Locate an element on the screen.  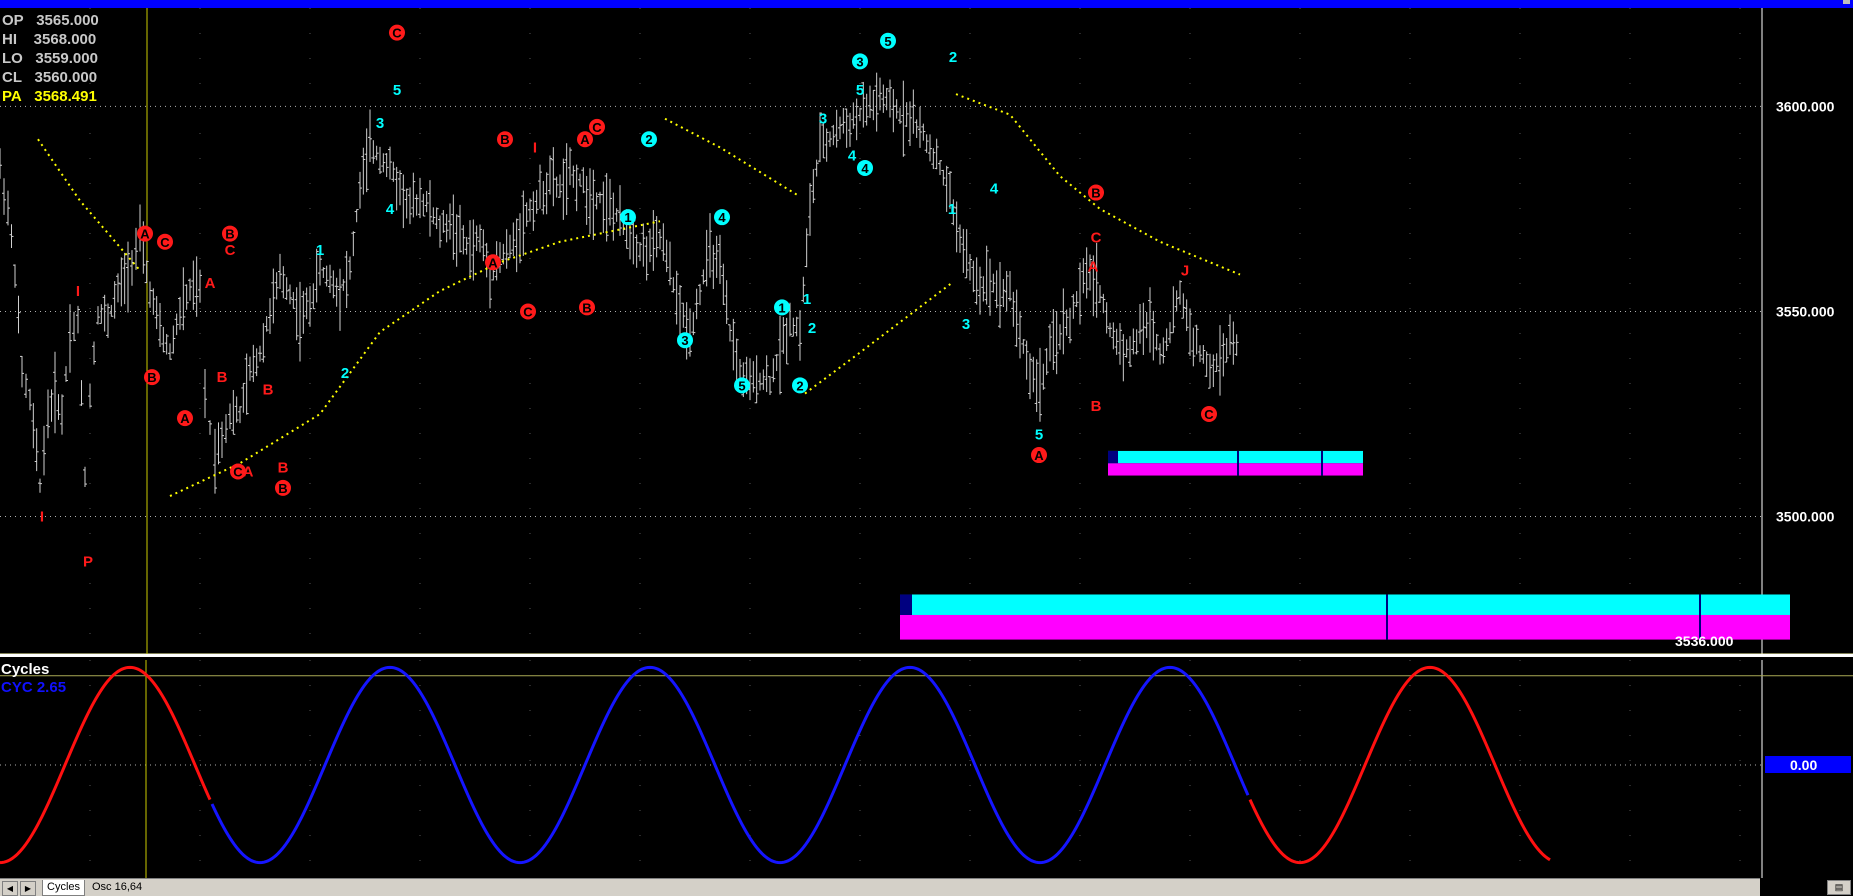
wave-label-text: I is located at coordinates (78, 291).